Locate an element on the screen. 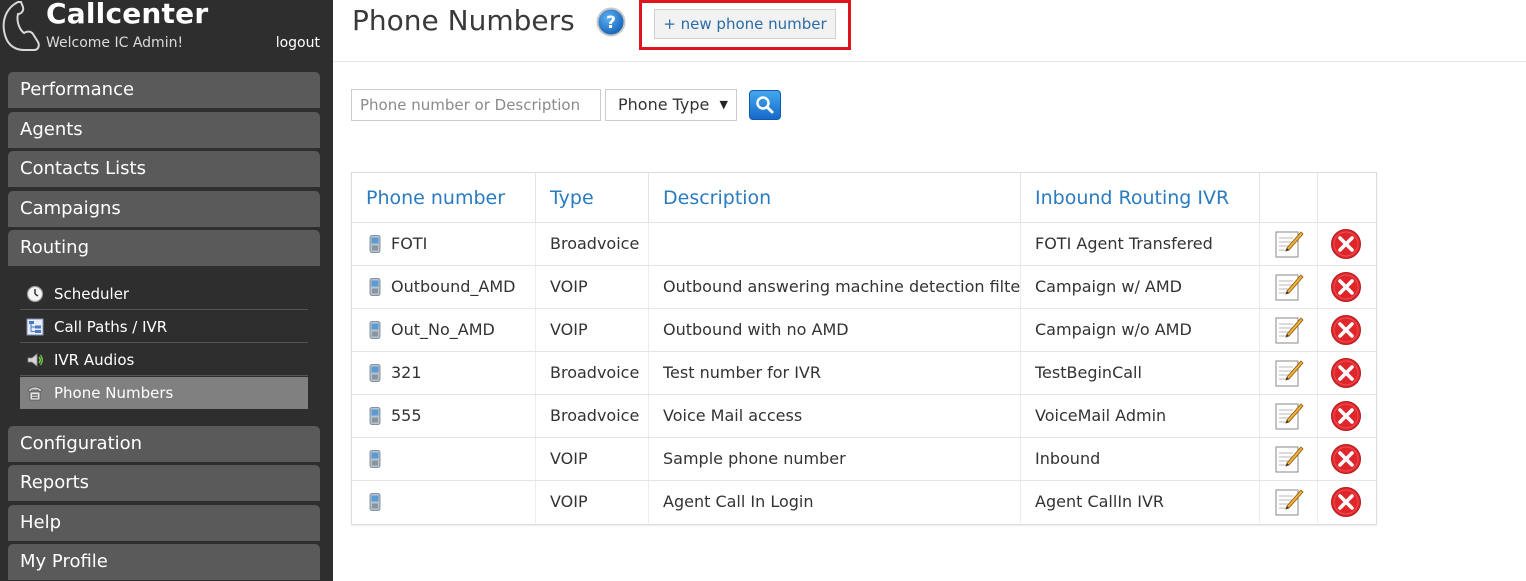 The image size is (1526, 581). page-title: Phone Numbers is located at coordinates (463, 20).